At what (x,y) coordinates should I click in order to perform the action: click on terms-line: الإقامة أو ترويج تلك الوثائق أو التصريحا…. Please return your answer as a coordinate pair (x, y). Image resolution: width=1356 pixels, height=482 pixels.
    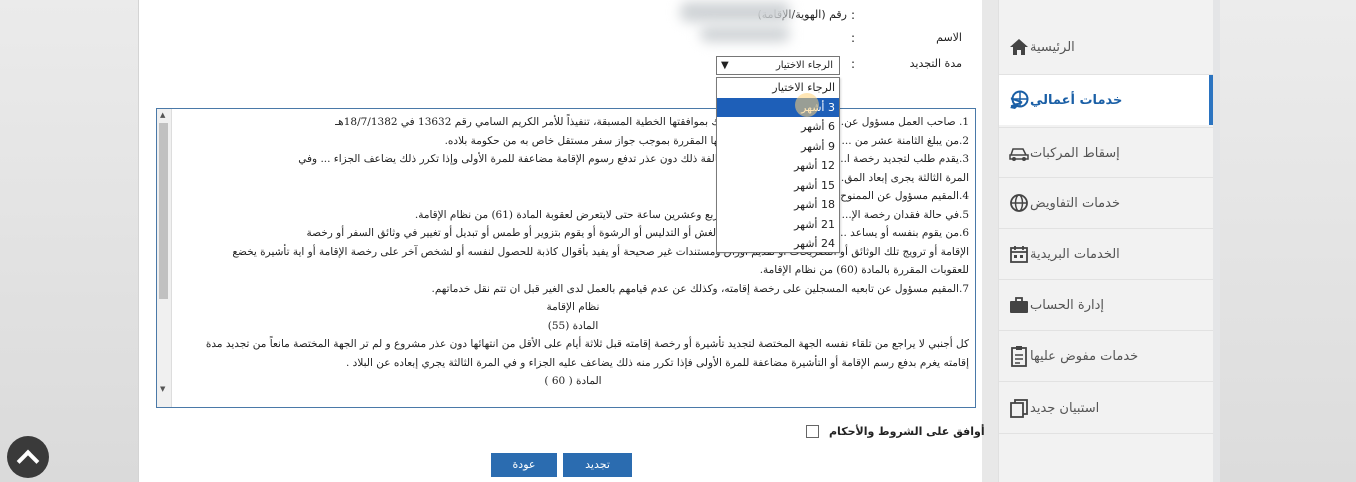
    Looking at the image, I should click on (600, 251).